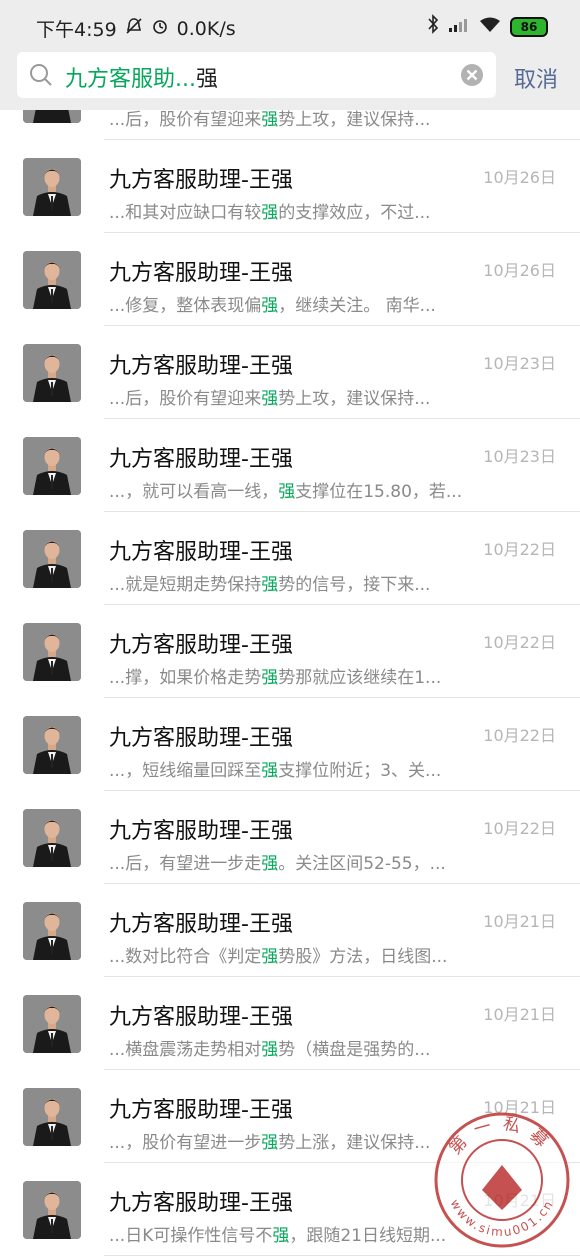 The image size is (580, 1257). Describe the element at coordinates (185, 771) in the screenshot. I see `snippet-pre: ...，短线缩量回踩至` at that location.